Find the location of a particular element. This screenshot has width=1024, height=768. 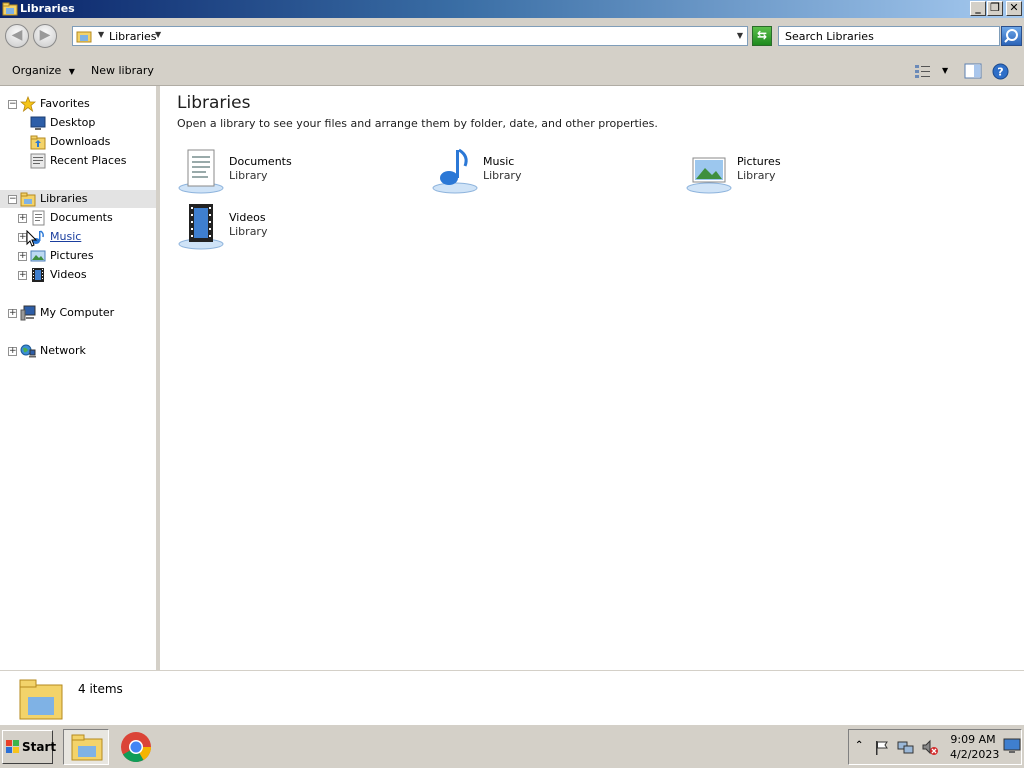

music-library-icon is located at coordinates (455, 171).